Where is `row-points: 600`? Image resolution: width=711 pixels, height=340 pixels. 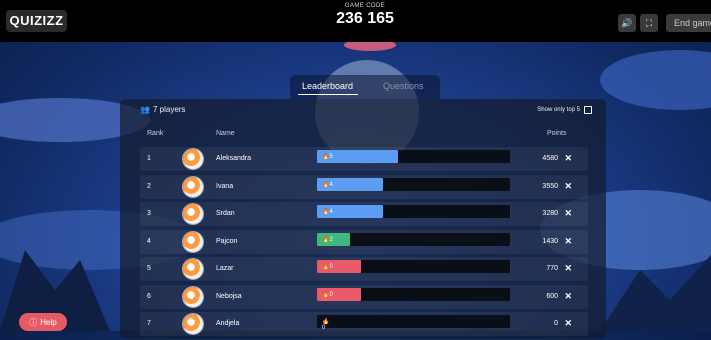
row-points: 600 is located at coordinates (552, 296).